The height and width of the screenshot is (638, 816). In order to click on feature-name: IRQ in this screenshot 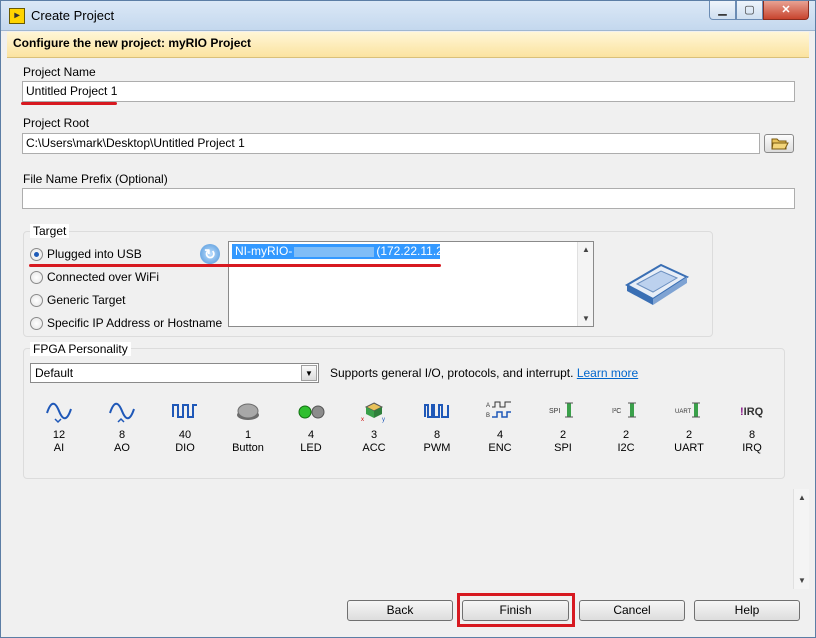, I will do `click(752, 448)`.